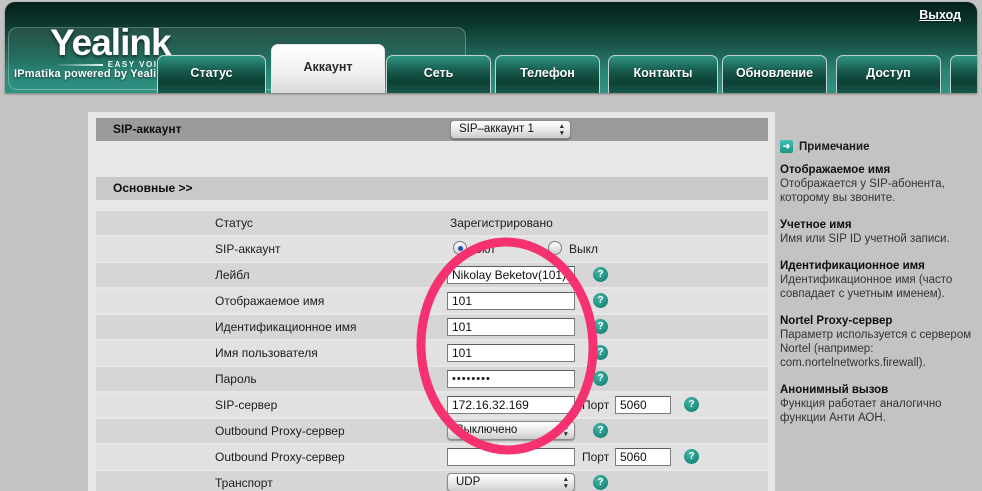 The width and height of the screenshot is (982, 491). Describe the element at coordinates (432, 327) in the screenshot. I see `row-register-name: Идентификационное имя ?` at that location.